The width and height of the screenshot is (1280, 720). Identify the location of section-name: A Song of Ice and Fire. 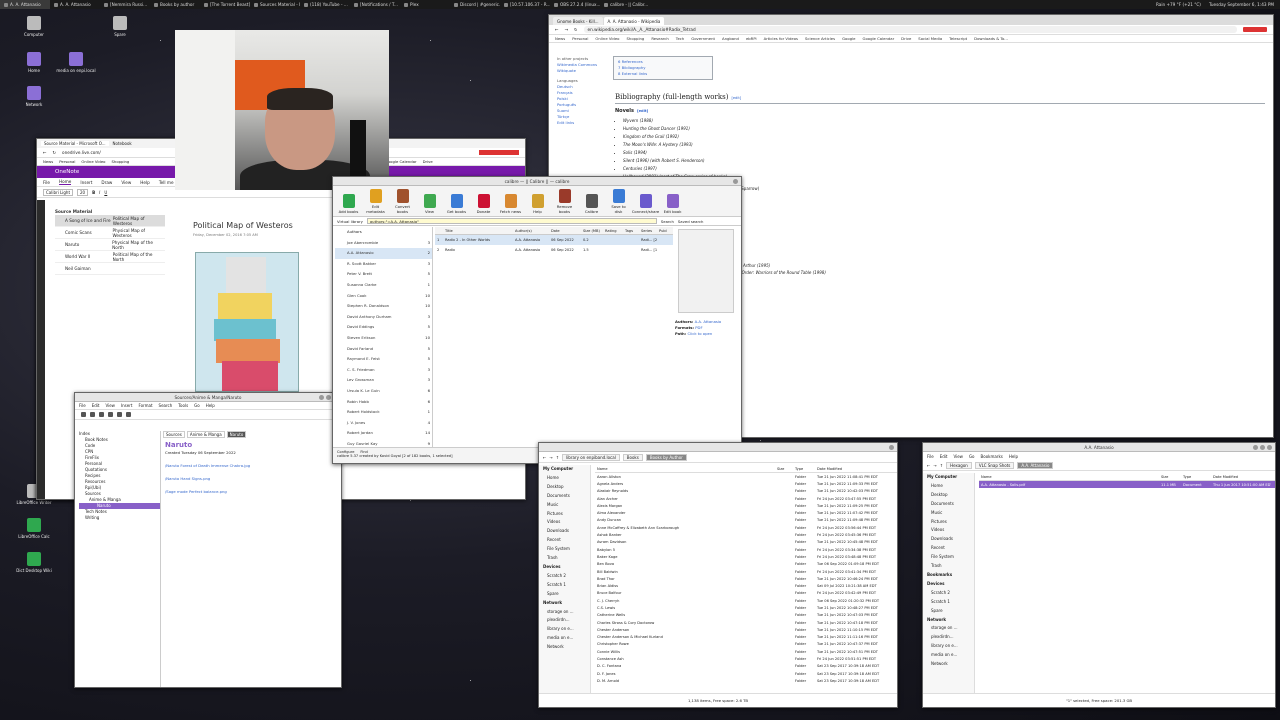
(84, 220).